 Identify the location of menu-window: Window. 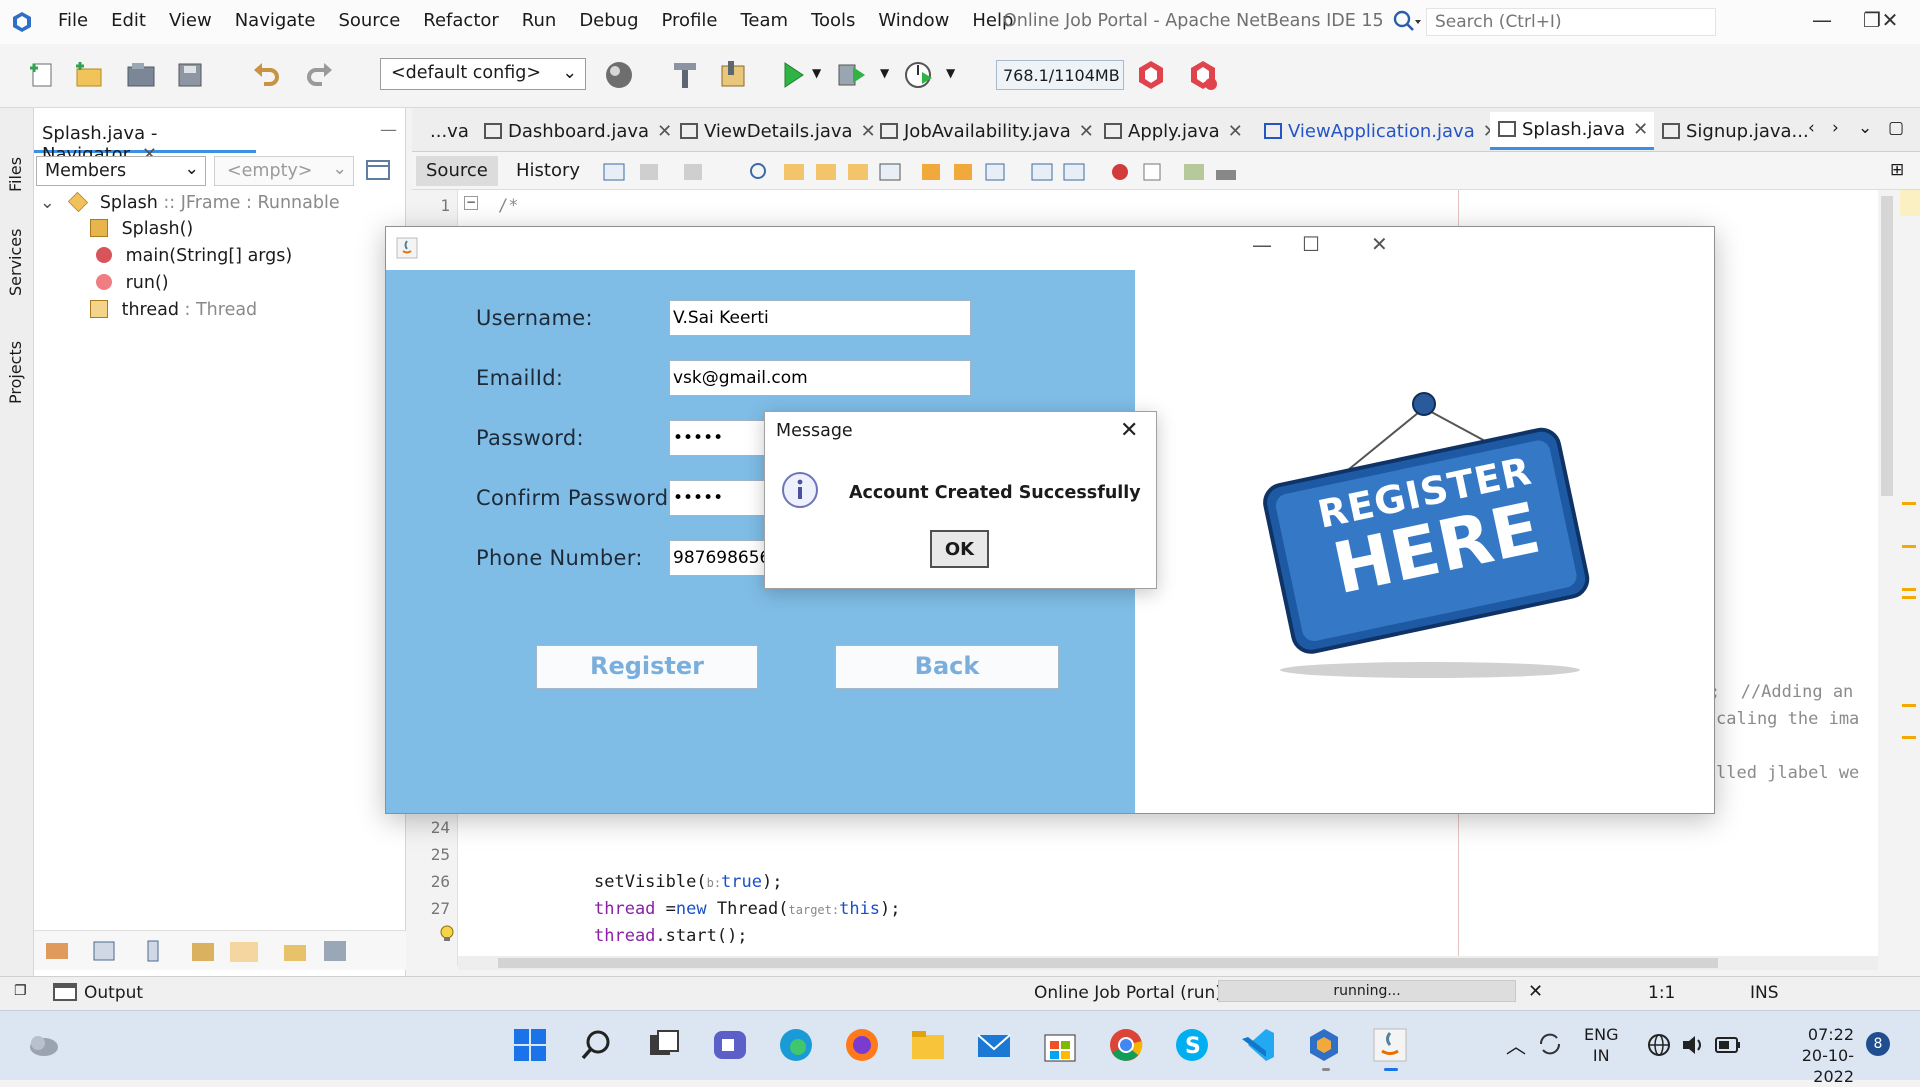
(913, 20).